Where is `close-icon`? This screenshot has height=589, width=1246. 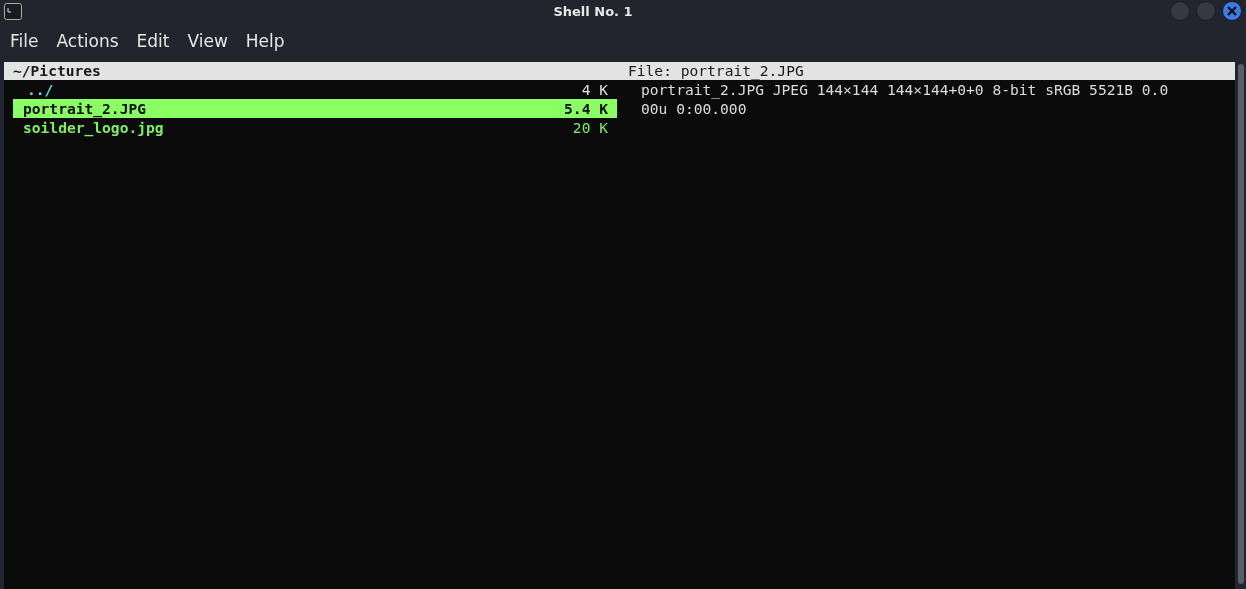
close-icon is located at coordinates (1232, 11).